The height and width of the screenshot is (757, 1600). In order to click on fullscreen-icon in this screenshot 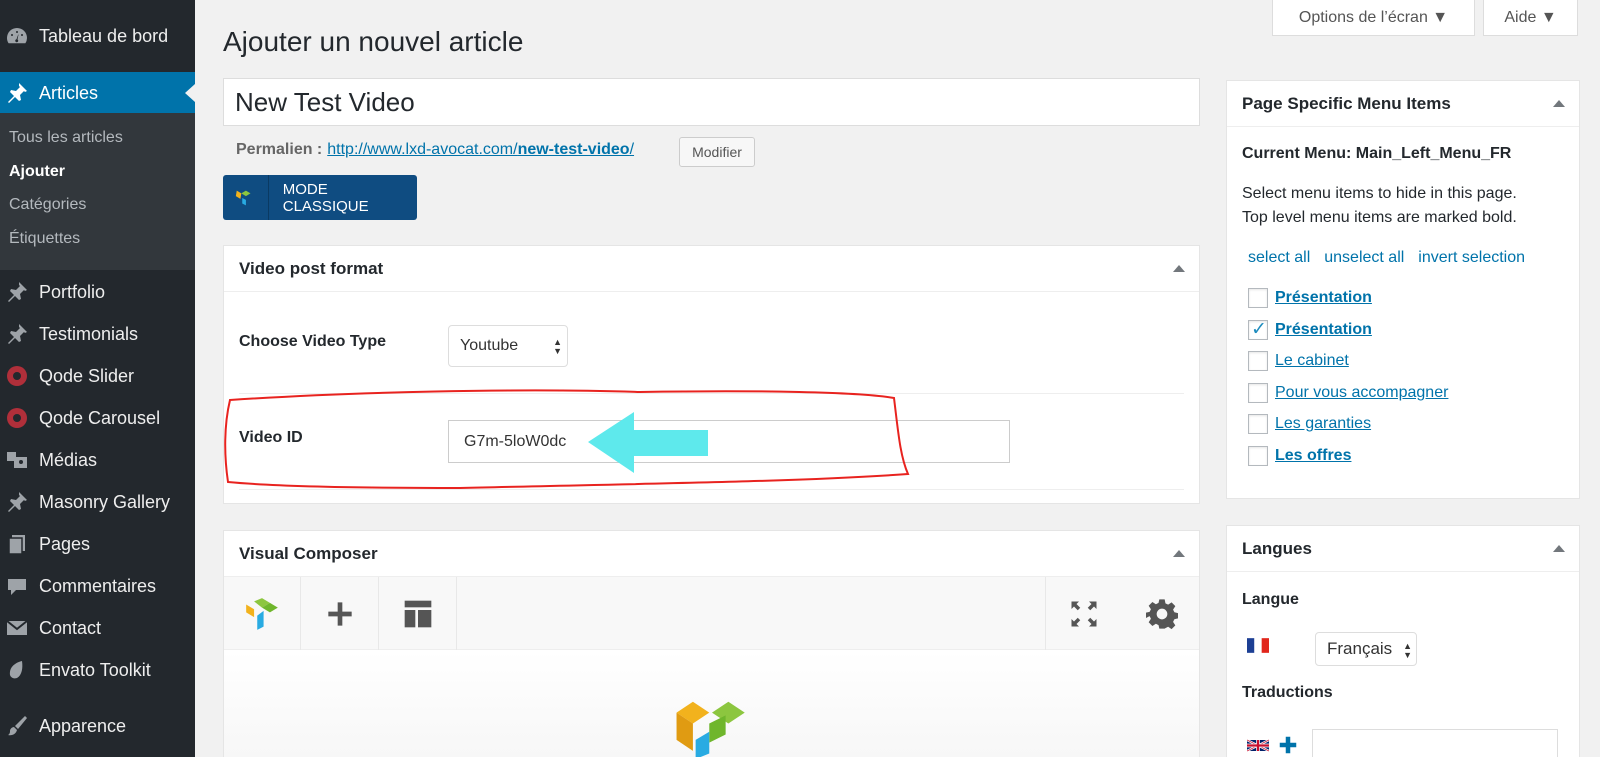, I will do `click(1084, 613)`.